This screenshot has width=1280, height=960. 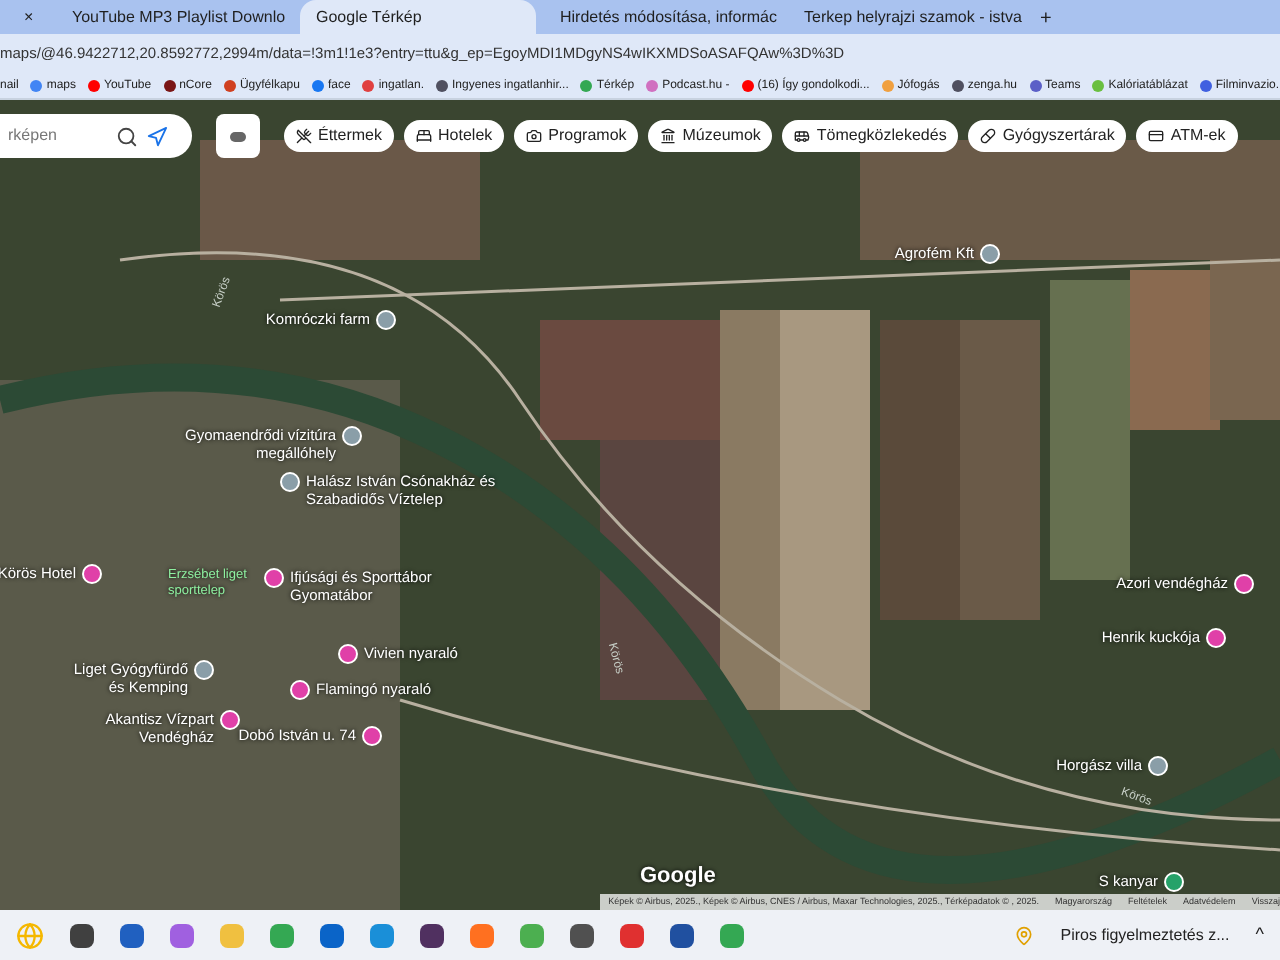 I want to click on tray-button: ^, so click(x=1259, y=935).